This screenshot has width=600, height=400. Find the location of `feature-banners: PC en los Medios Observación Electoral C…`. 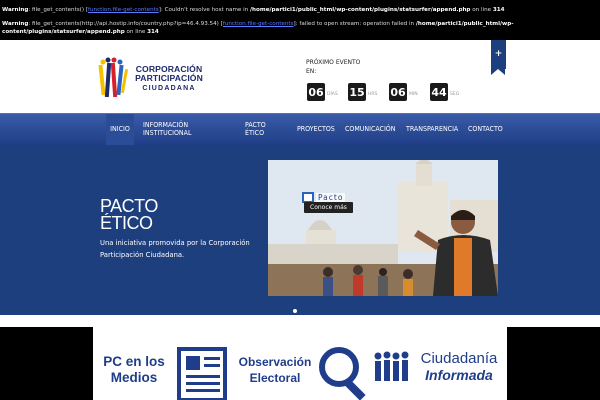

feature-banners: PC en los Medios Observación Electoral C… is located at coordinates (300, 363).